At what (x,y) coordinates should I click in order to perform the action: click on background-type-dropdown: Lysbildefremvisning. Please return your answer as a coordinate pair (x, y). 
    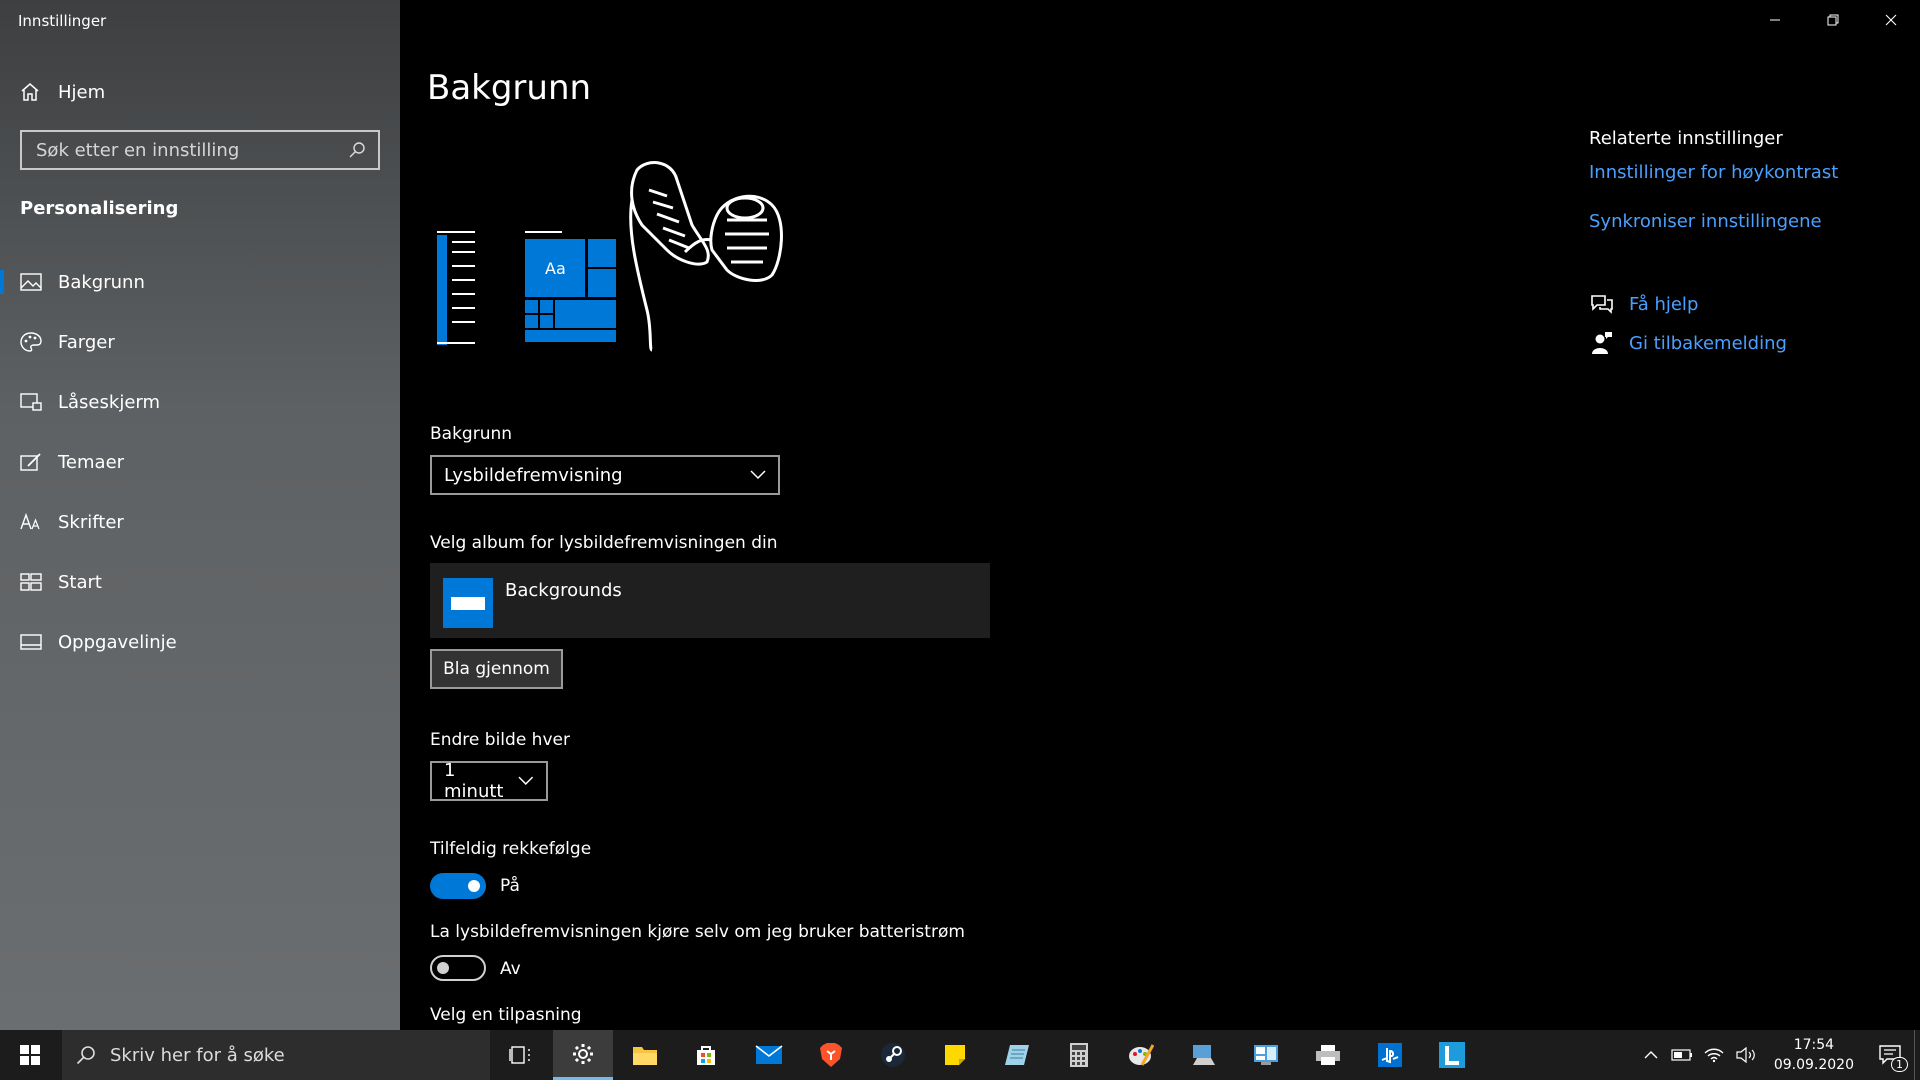
    Looking at the image, I should click on (605, 475).